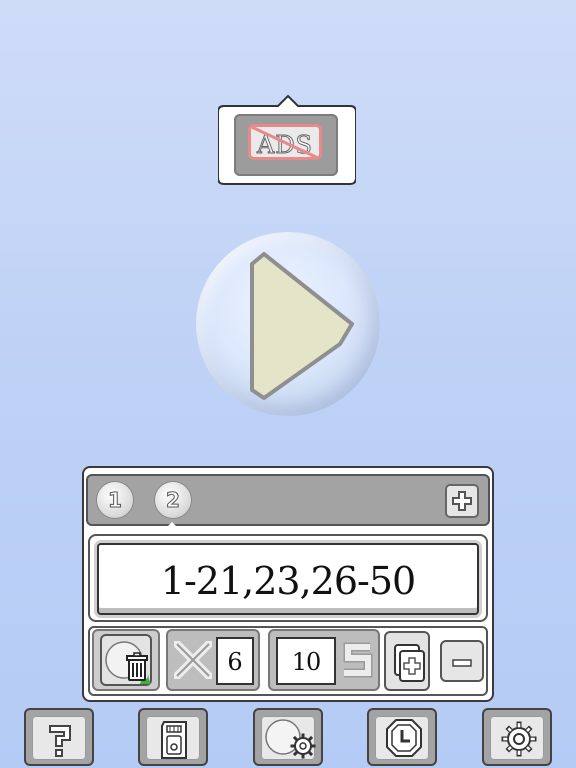 The height and width of the screenshot is (768, 576). I want to click on tab-1: 1, so click(115, 500).